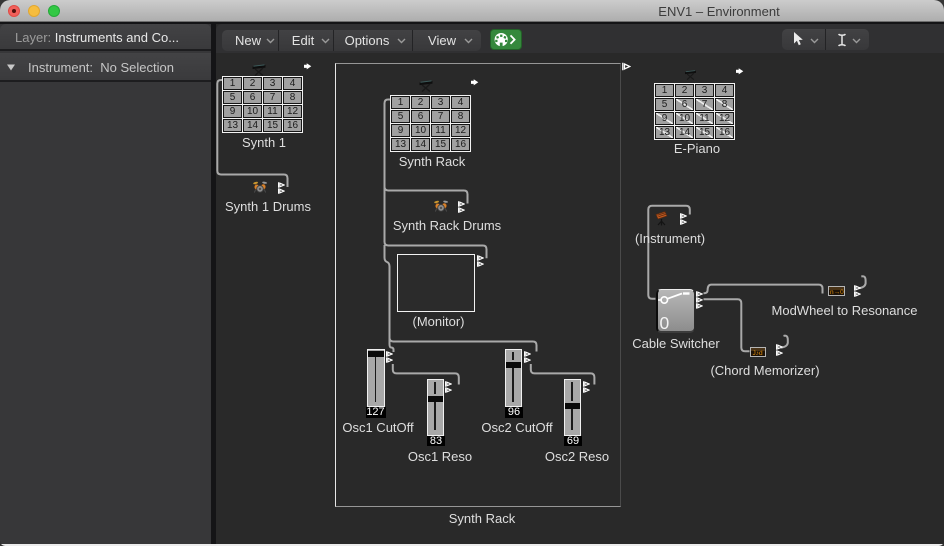 The height and width of the screenshot is (546, 944). I want to click on svg-text: n→0, so click(837, 292).